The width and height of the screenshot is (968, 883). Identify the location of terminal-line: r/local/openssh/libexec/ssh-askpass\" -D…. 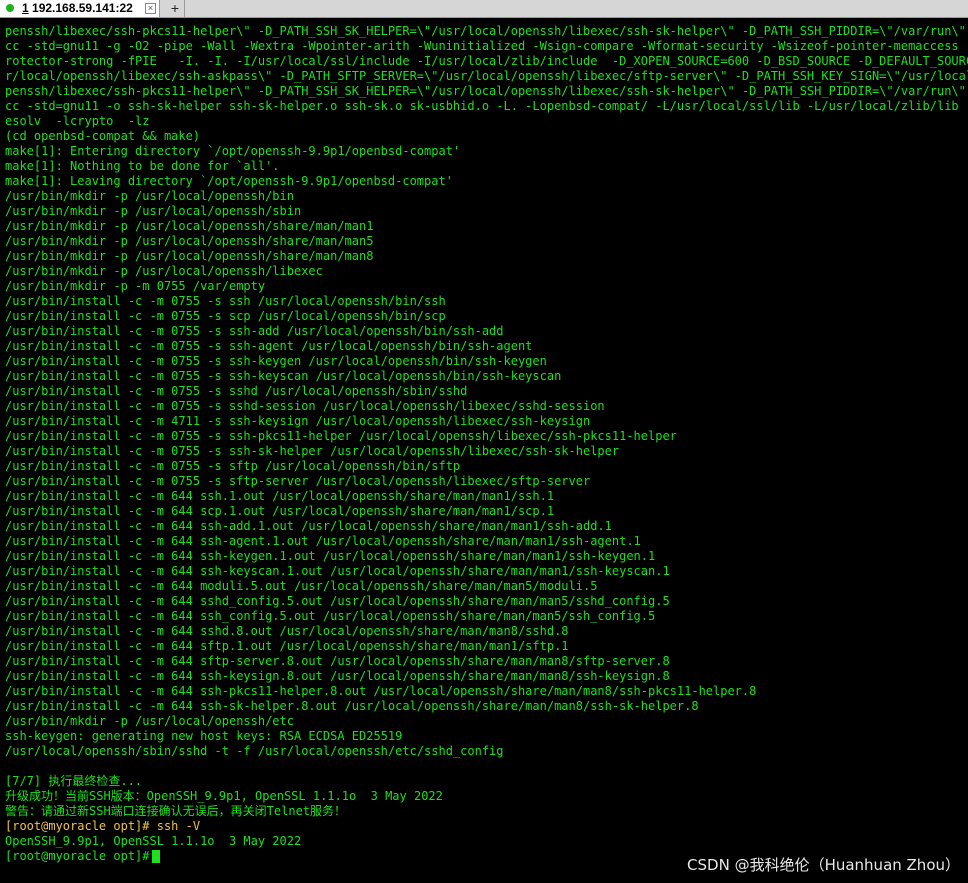
(486, 76).